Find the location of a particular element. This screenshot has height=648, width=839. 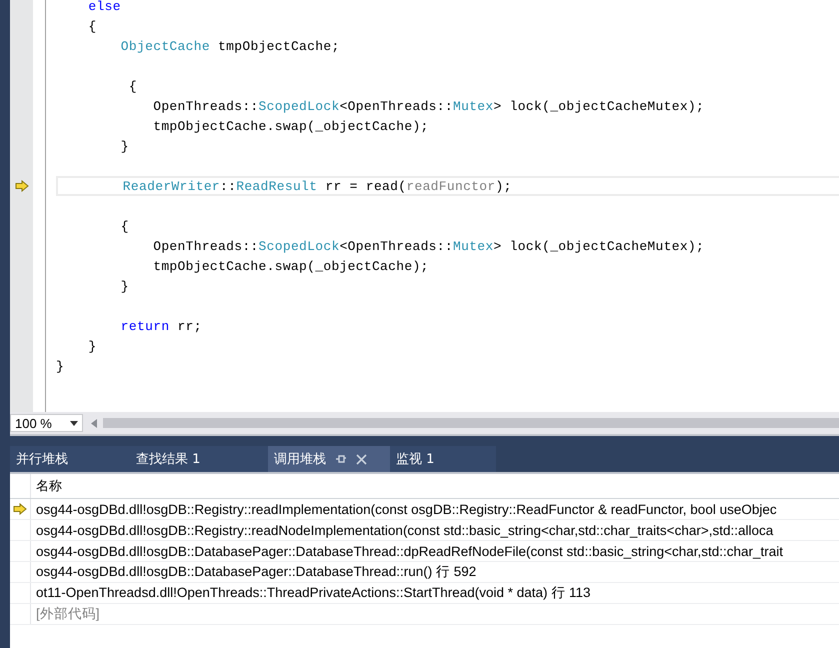

stack-frame: [外部代码] is located at coordinates (65, 614).